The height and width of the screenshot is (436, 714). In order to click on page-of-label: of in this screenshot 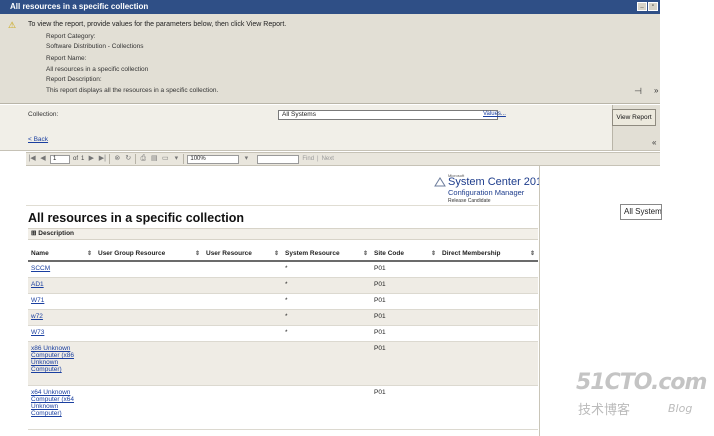, I will do `click(76, 159)`.